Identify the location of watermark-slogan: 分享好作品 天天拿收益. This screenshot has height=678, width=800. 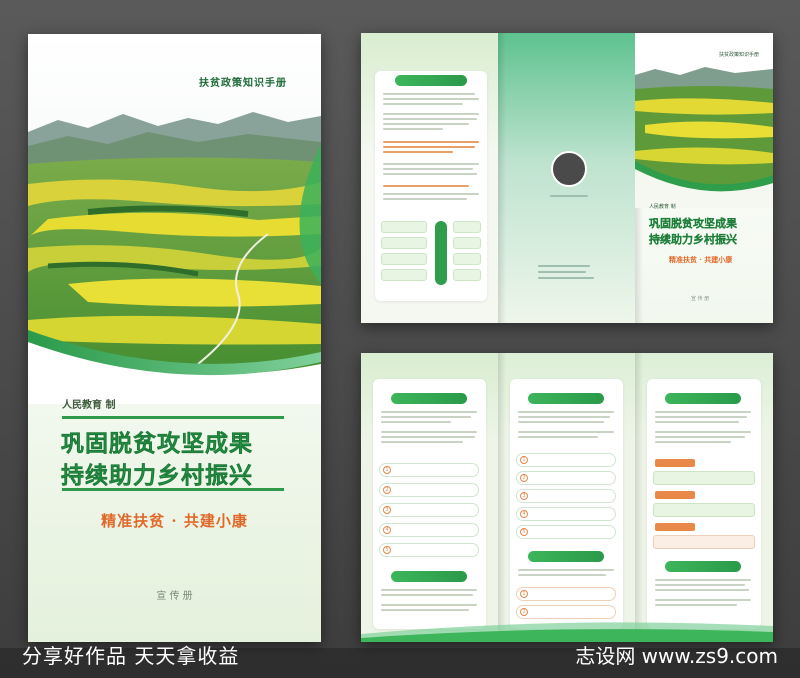
(131, 656).